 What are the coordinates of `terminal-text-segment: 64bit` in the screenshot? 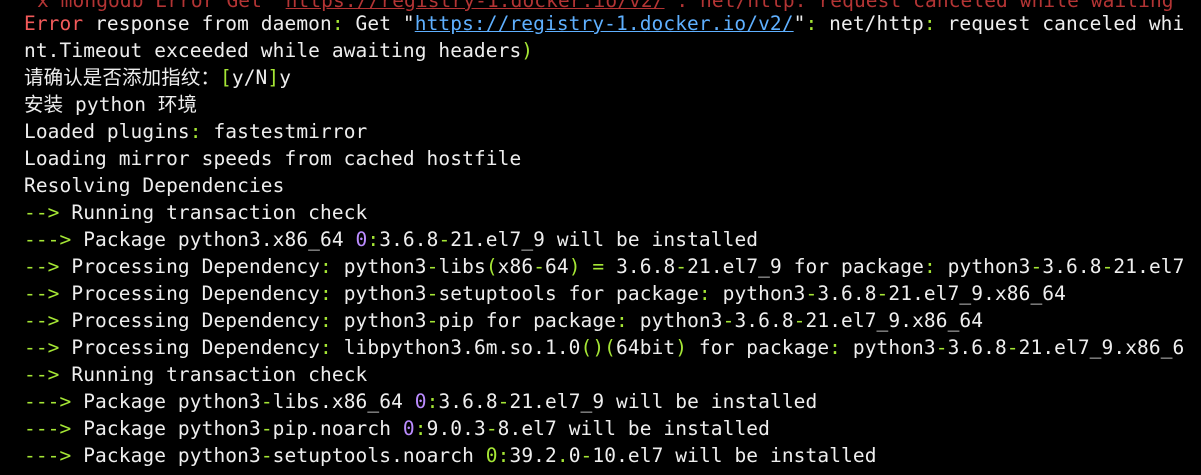 It's located at (646, 347).